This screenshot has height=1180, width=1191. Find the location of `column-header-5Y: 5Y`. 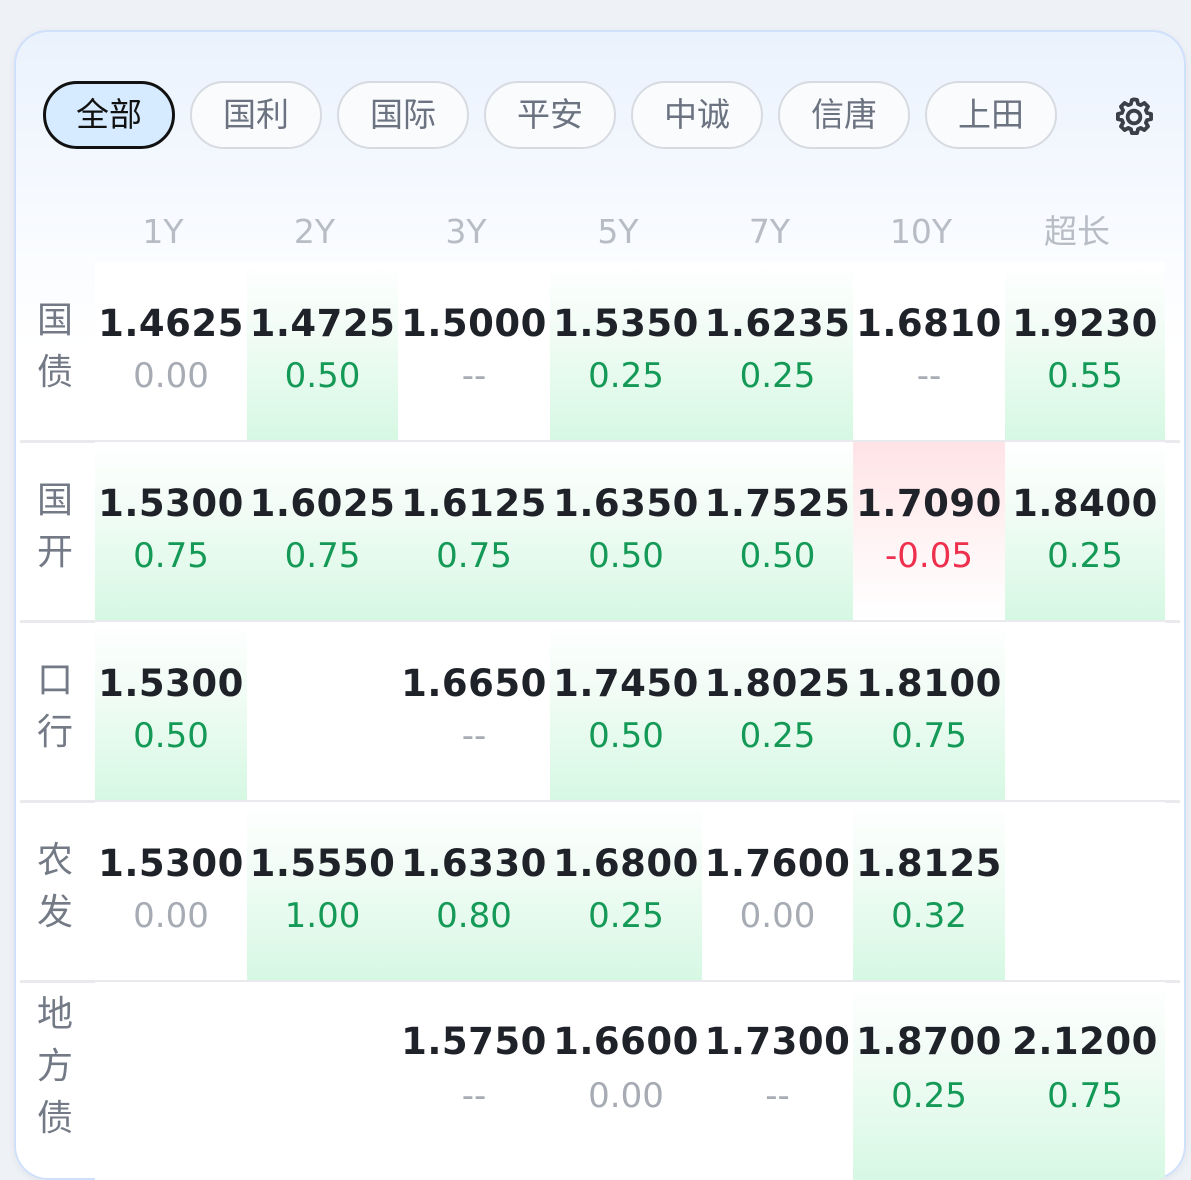

column-header-5Y: 5Y is located at coordinates (618, 232).